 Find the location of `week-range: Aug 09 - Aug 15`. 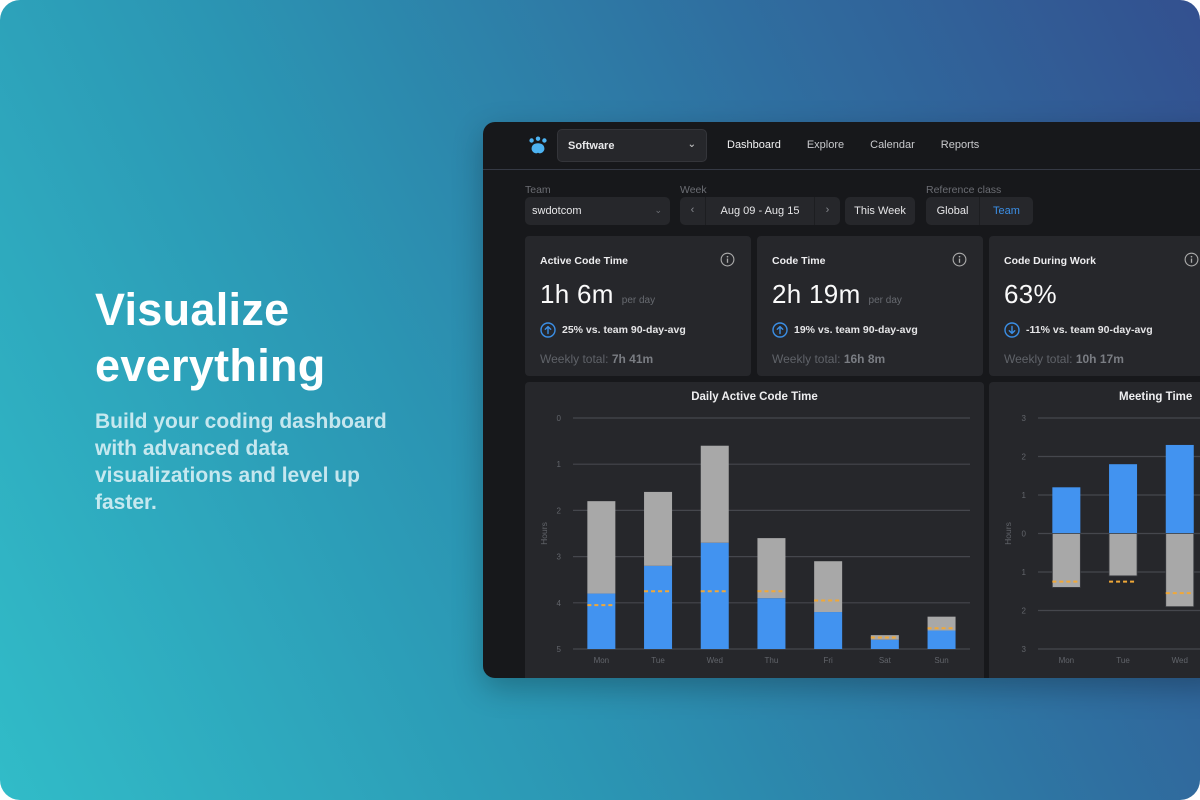

week-range: Aug 09 - Aug 15 is located at coordinates (760, 211).